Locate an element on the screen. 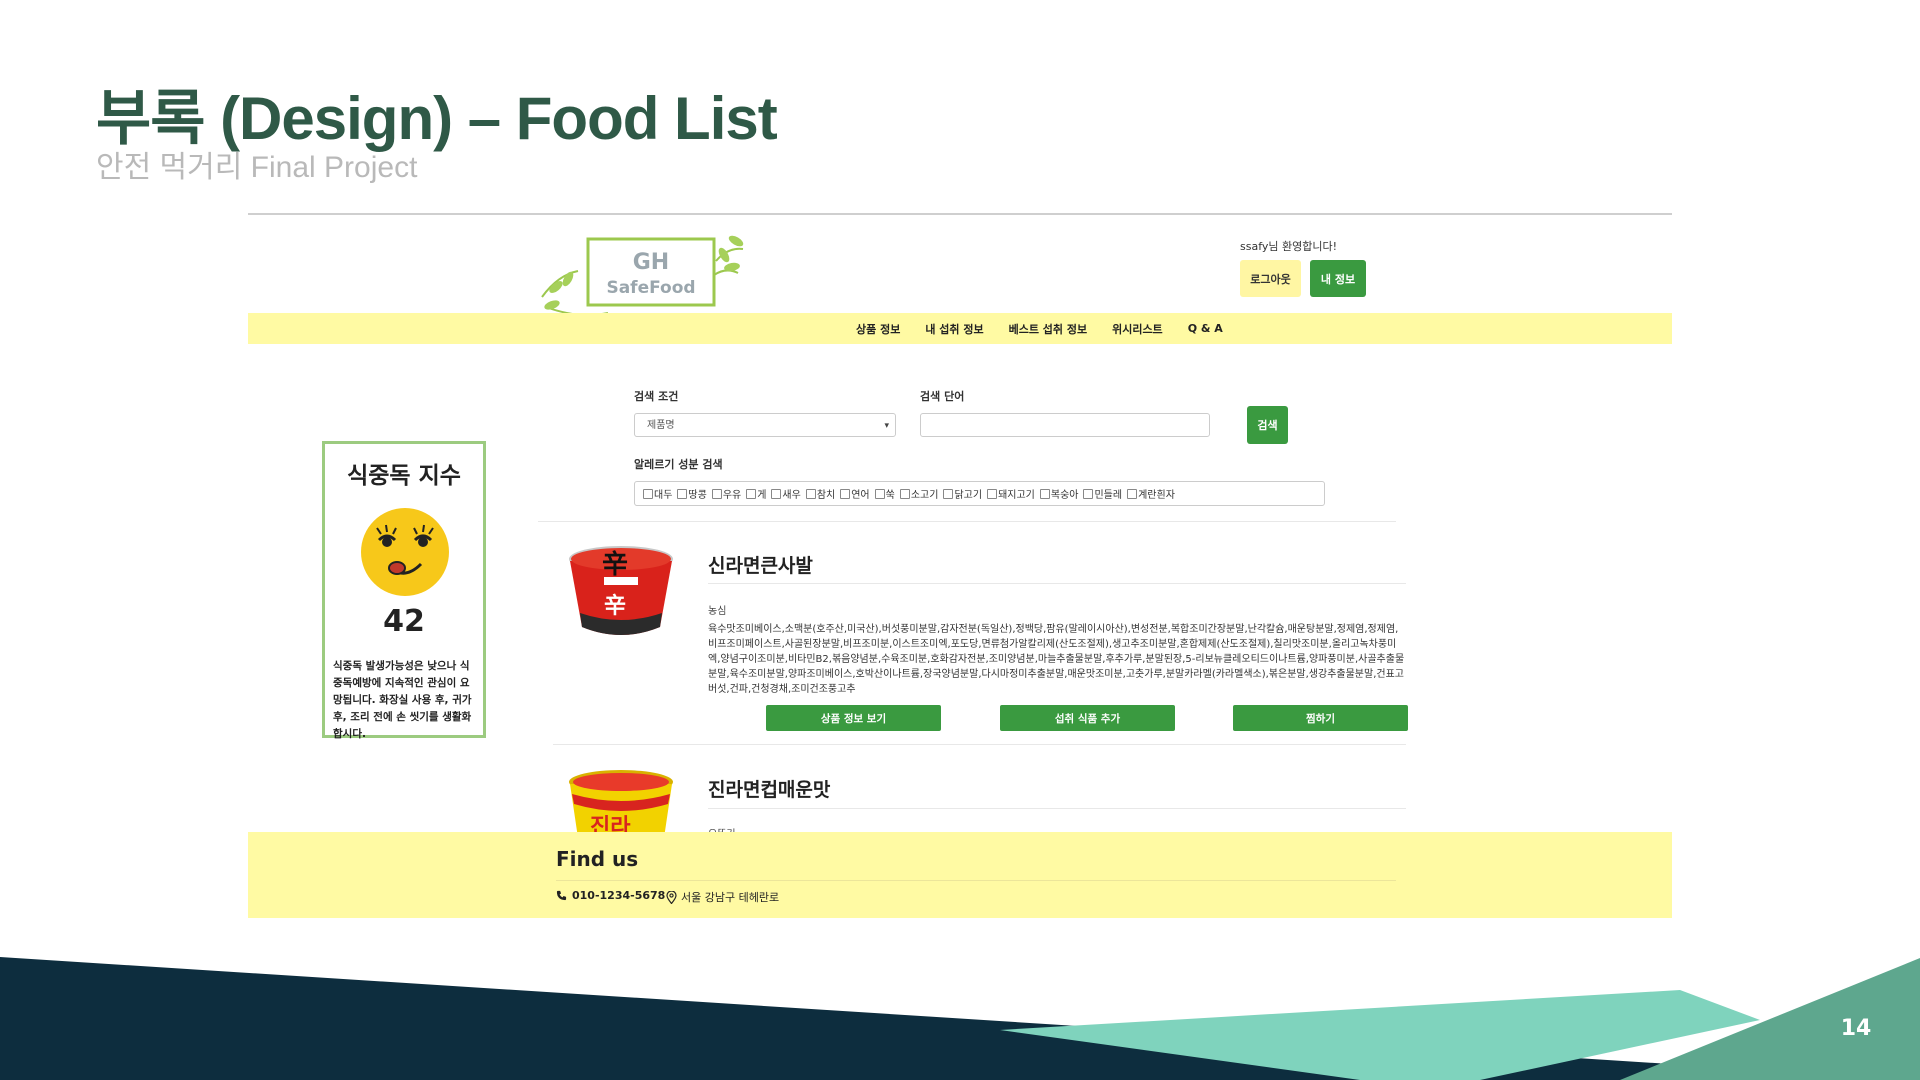 The width and height of the screenshot is (1920, 1080). footer-address-text: 서울 강남구 테헤란로 is located at coordinates (730, 897).